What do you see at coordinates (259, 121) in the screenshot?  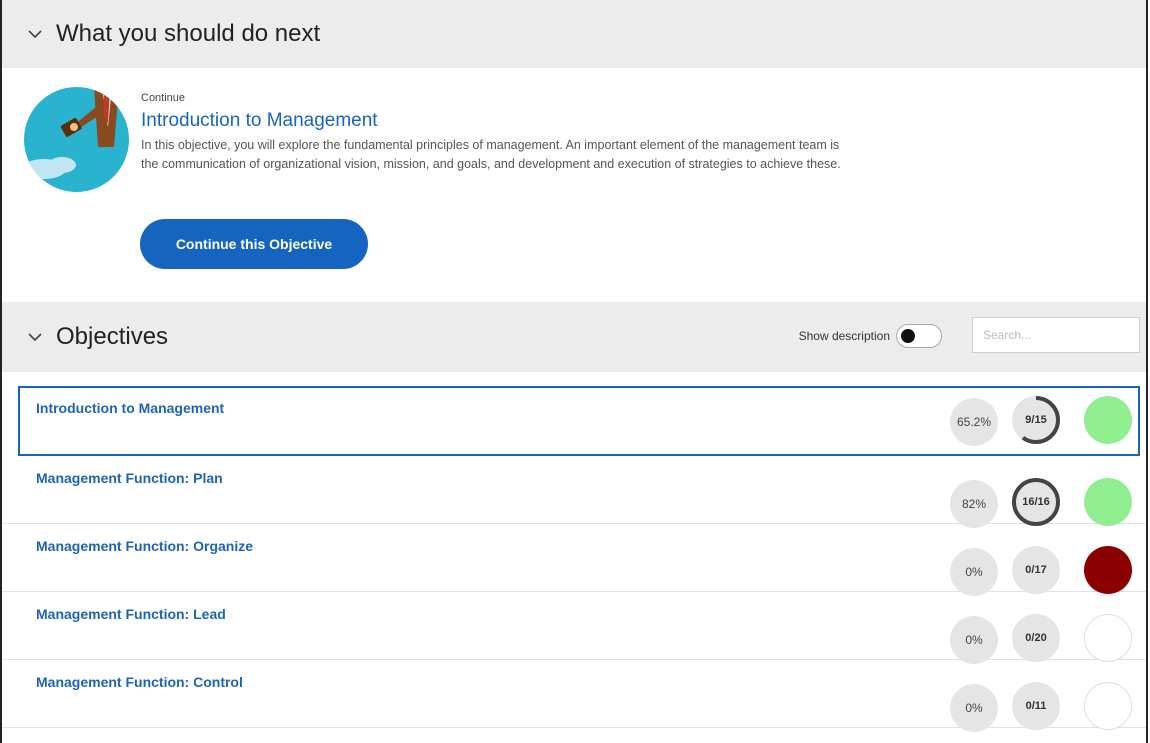 I see `next-objective-title-link: Introduction to Management` at bounding box center [259, 121].